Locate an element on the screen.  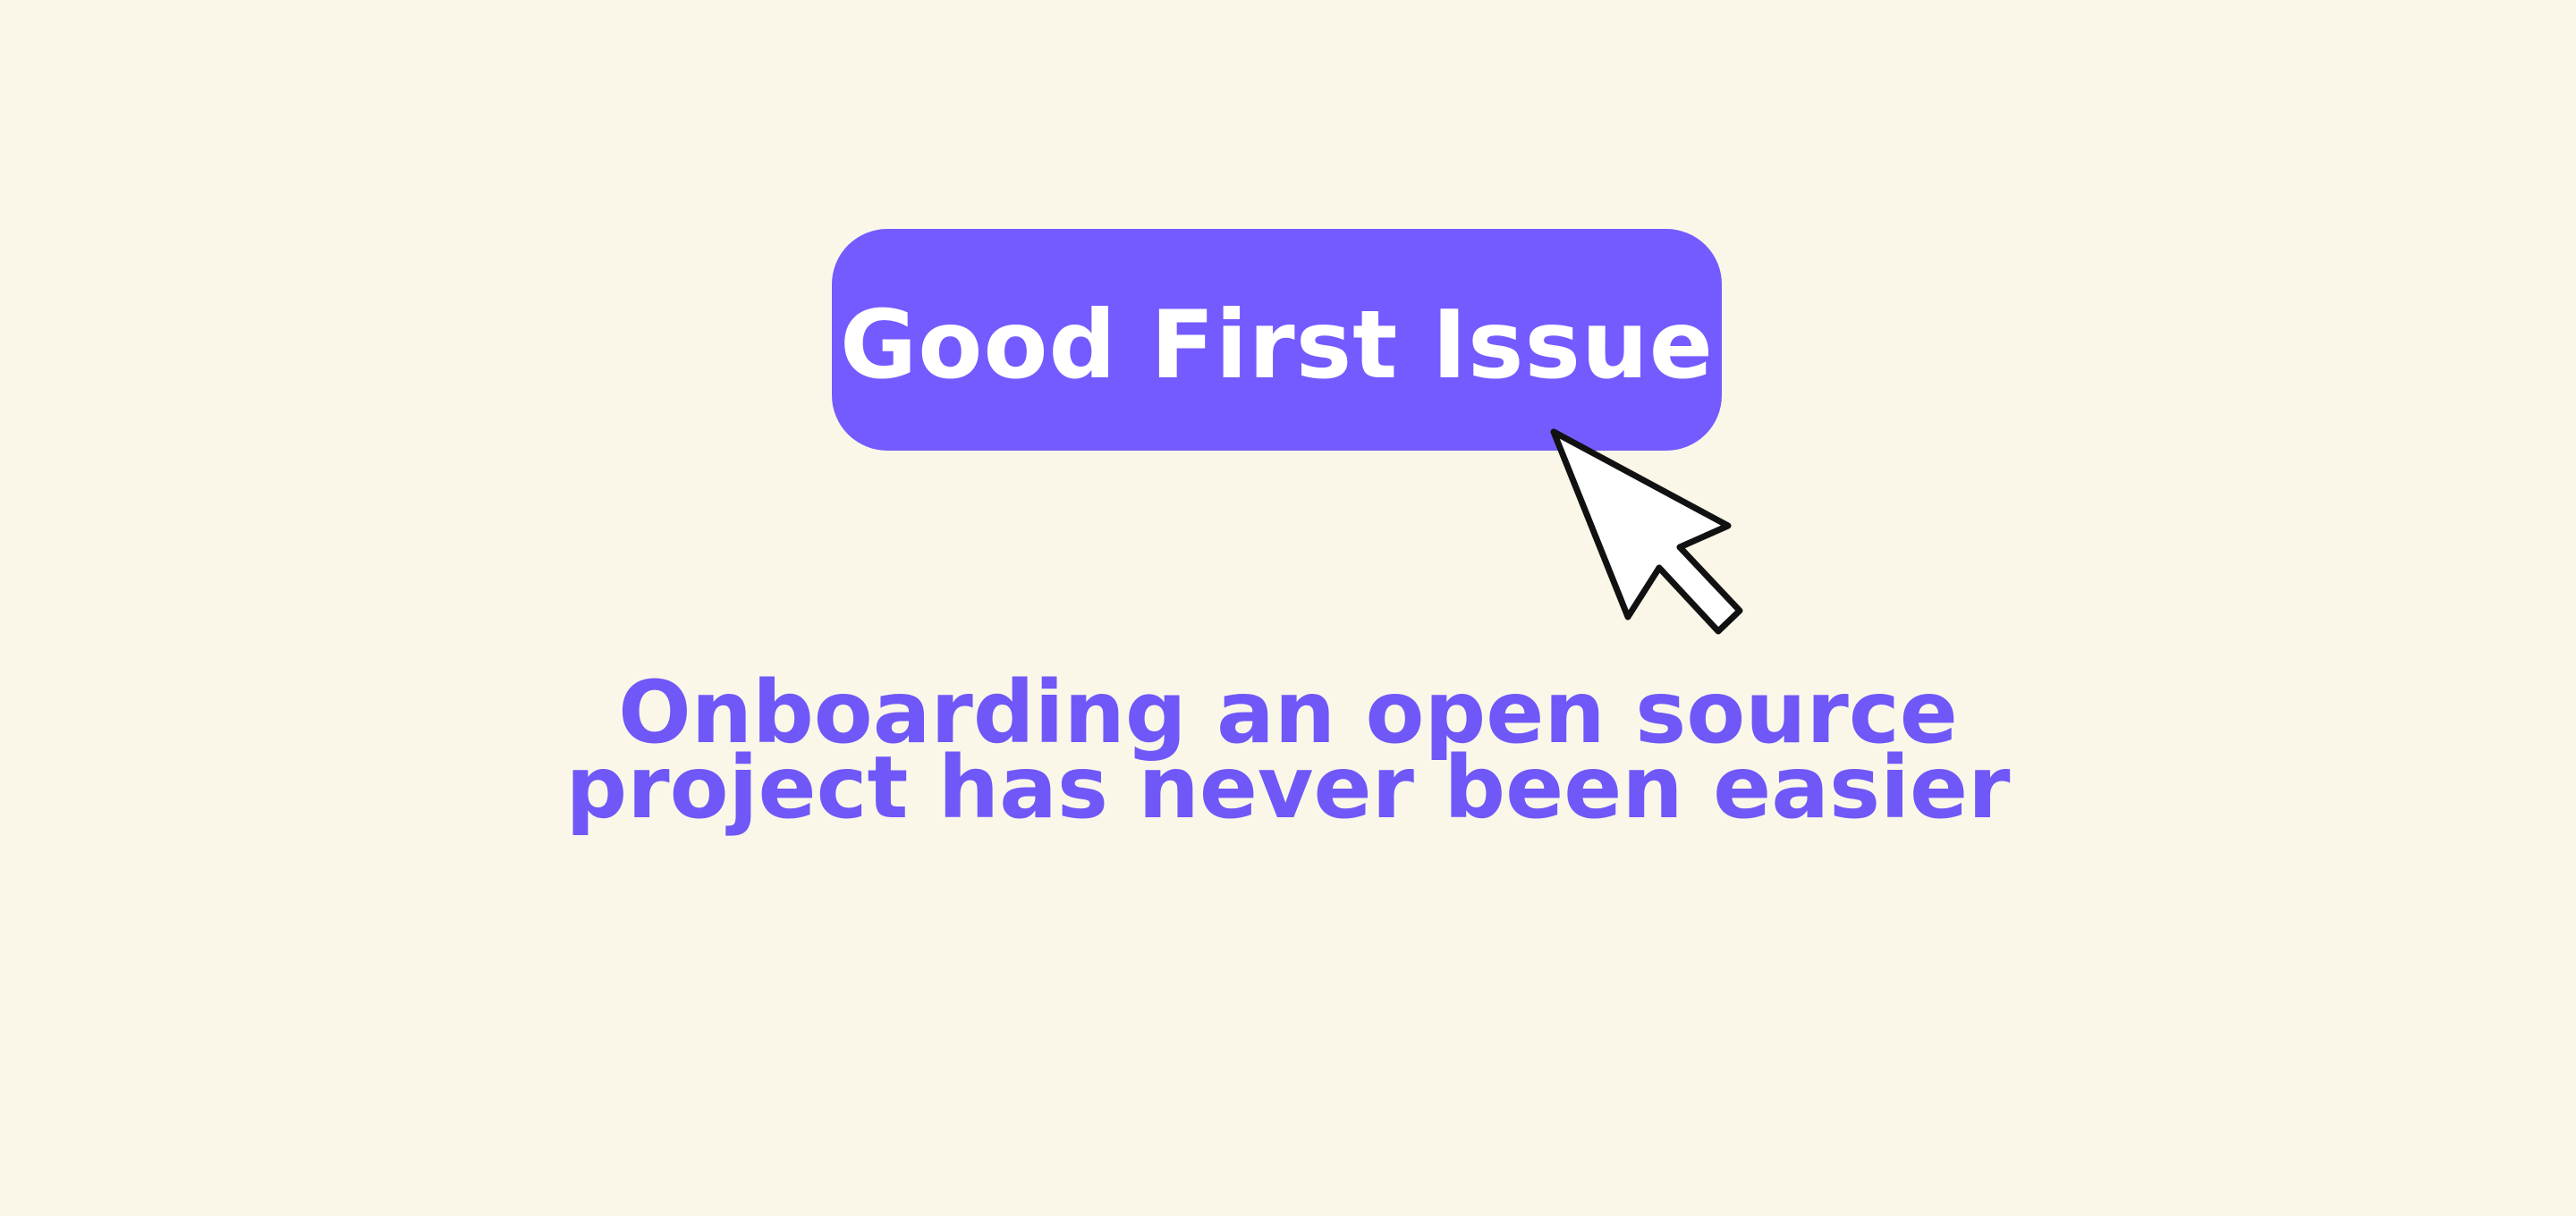
good-first-issue-label: Good First Issue is located at coordinates (1277, 345).